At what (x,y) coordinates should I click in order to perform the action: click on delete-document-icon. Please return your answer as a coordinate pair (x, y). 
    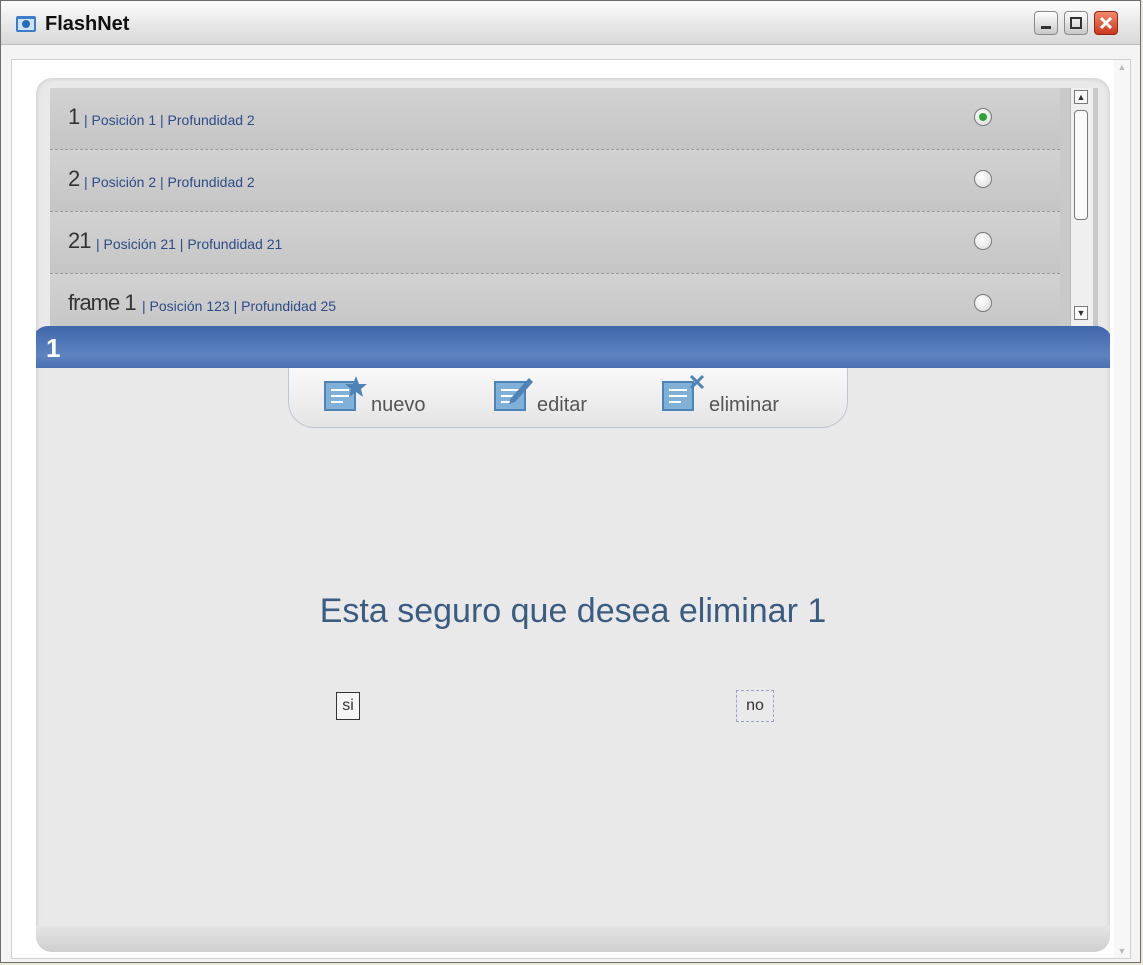
    Looking at the image, I should click on (683, 392).